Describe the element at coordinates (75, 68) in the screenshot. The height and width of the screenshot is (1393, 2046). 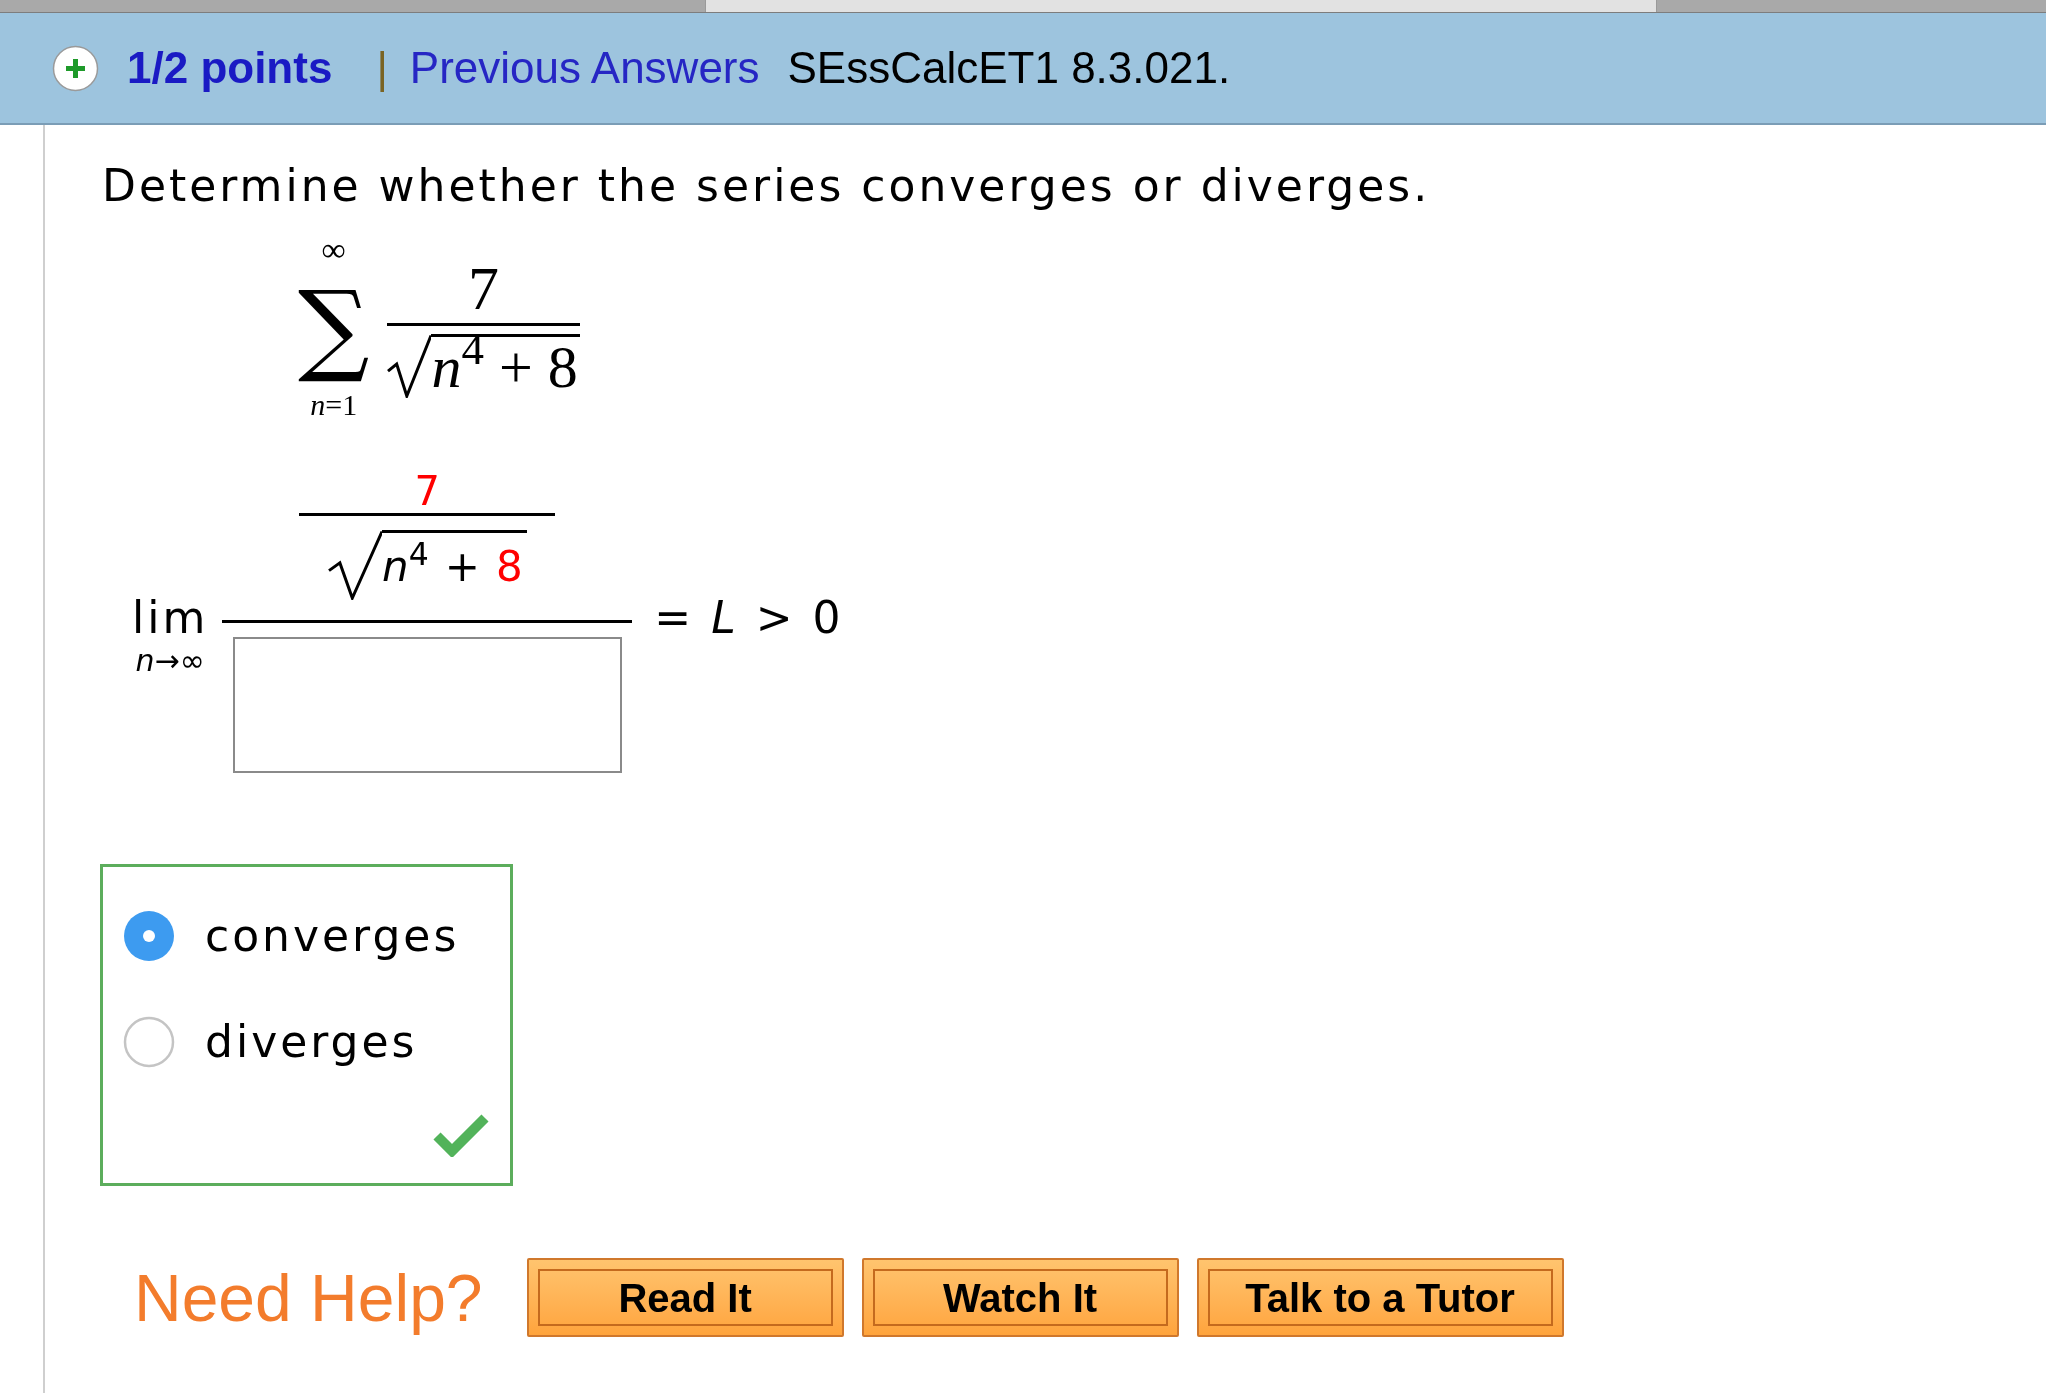
I see `expand-plus-icon` at that location.